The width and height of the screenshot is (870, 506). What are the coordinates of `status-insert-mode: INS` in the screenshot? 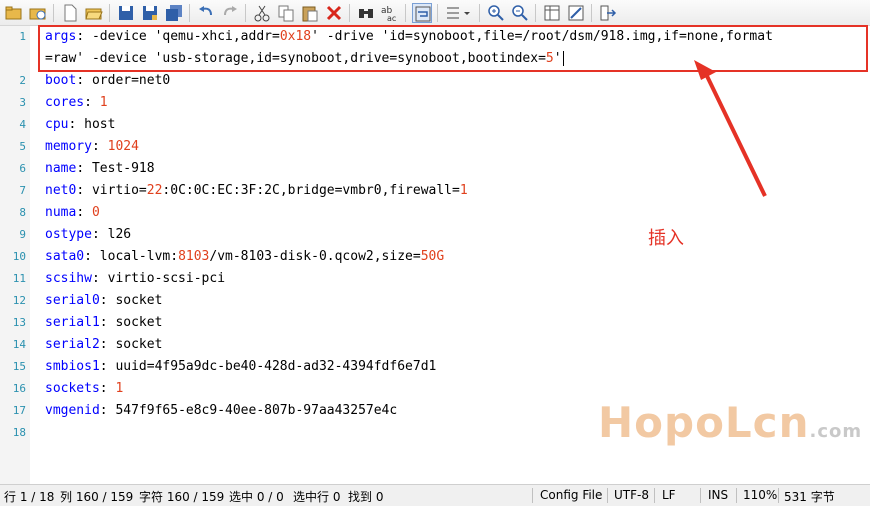 It's located at (718, 495).